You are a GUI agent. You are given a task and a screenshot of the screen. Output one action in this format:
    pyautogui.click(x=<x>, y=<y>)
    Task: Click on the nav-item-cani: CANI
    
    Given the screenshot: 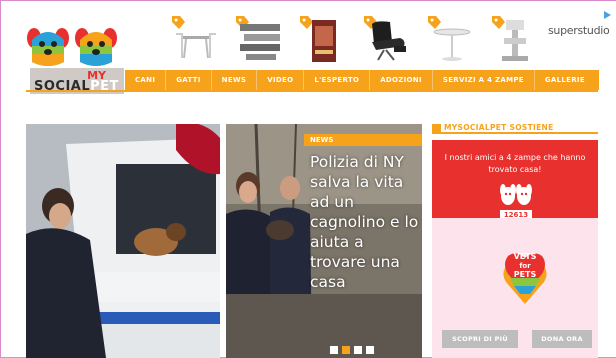 What is the action you would take?
    pyautogui.click(x=146, y=80)
    